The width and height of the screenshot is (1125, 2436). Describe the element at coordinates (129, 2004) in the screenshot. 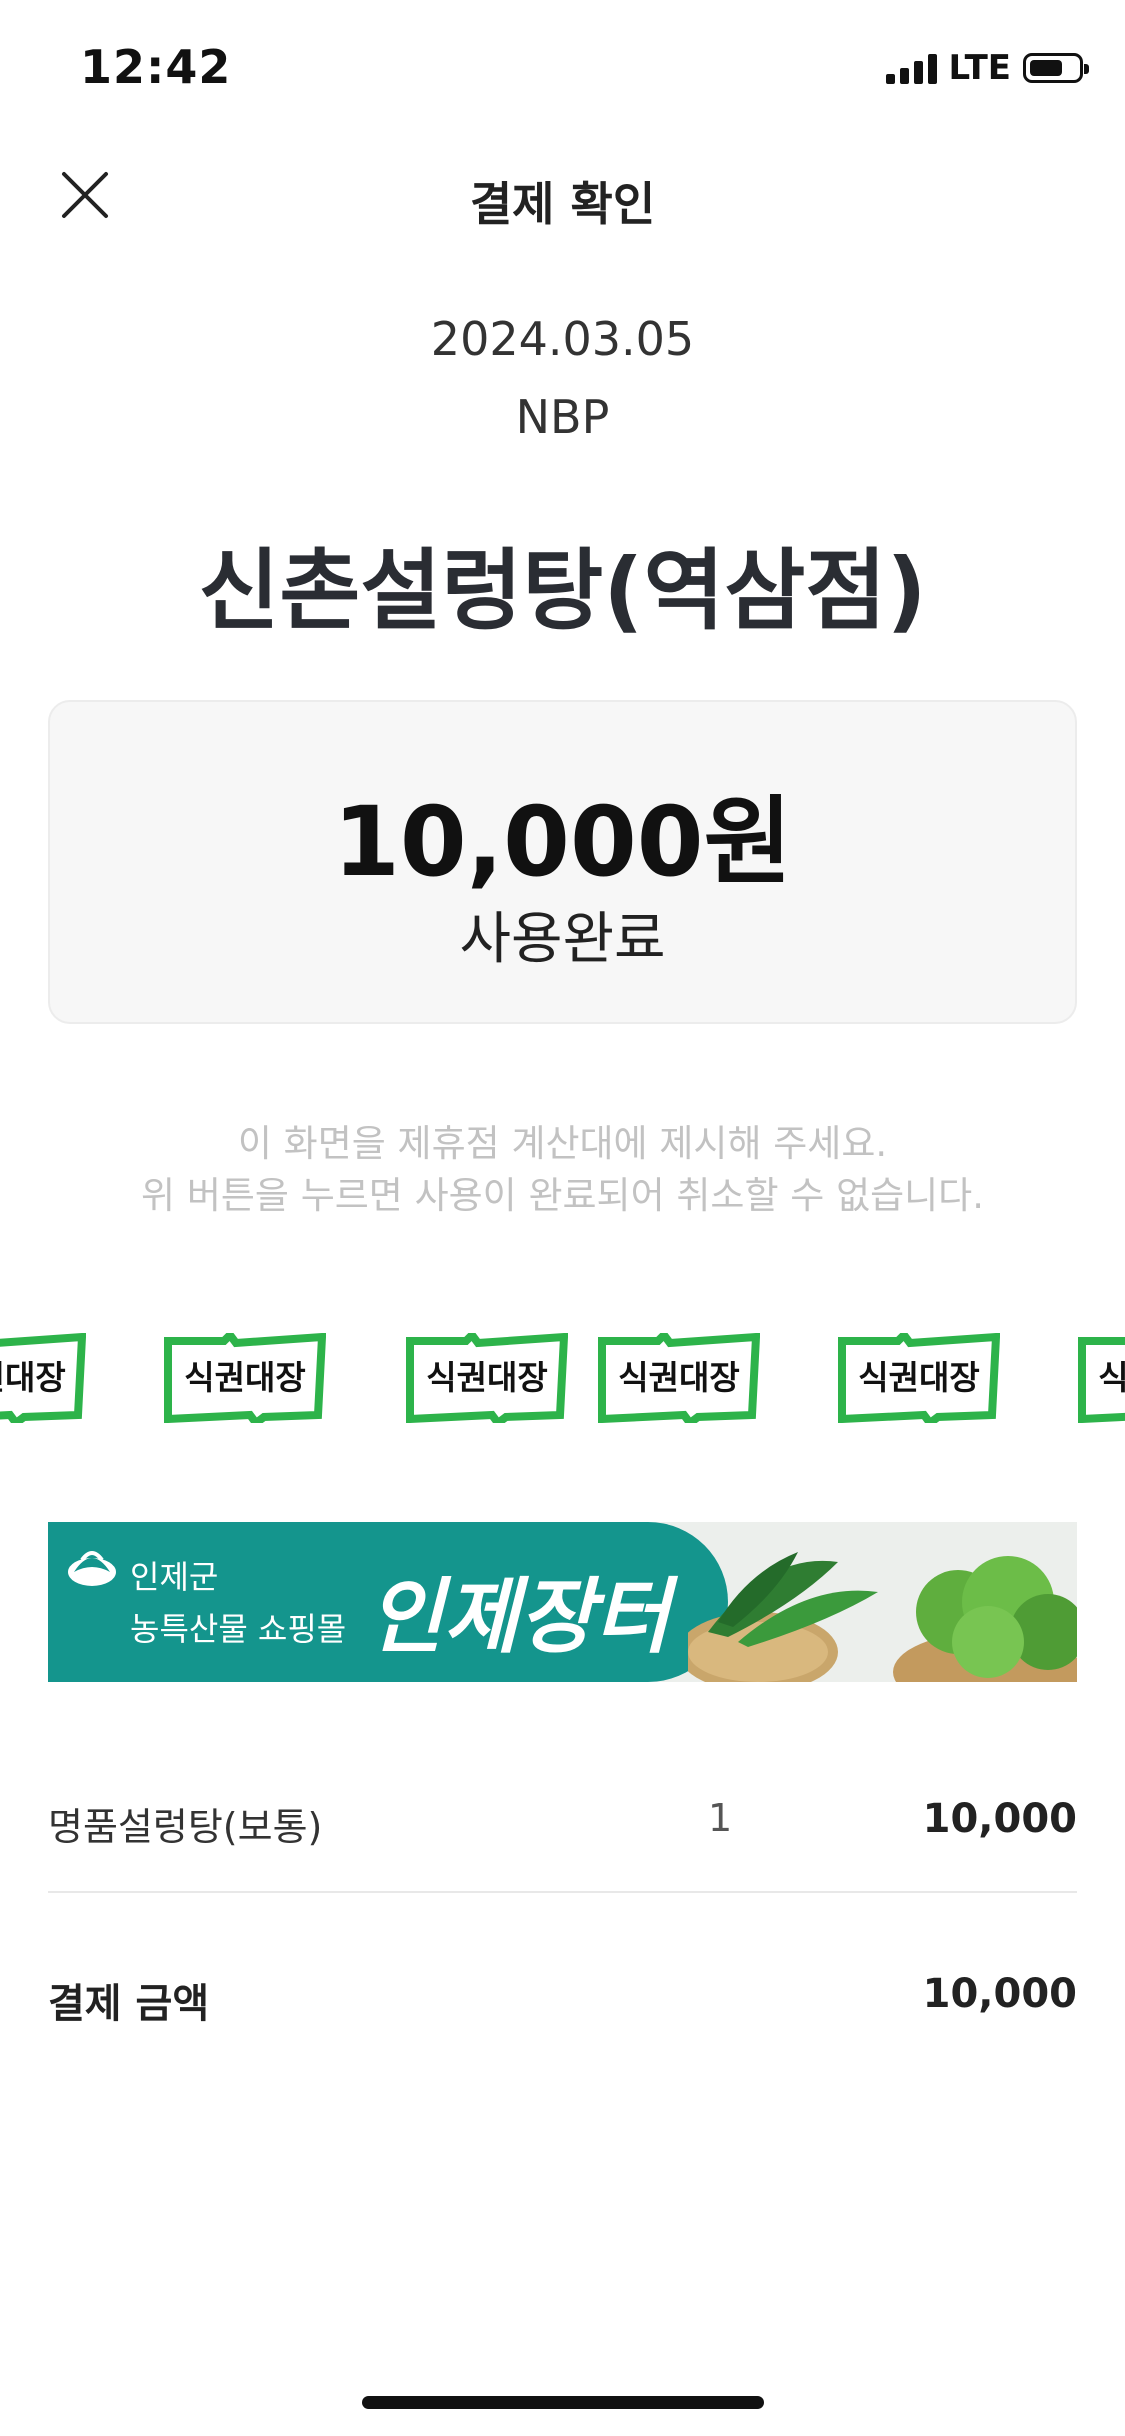

I see `total-label: 결제 금액` at that location.